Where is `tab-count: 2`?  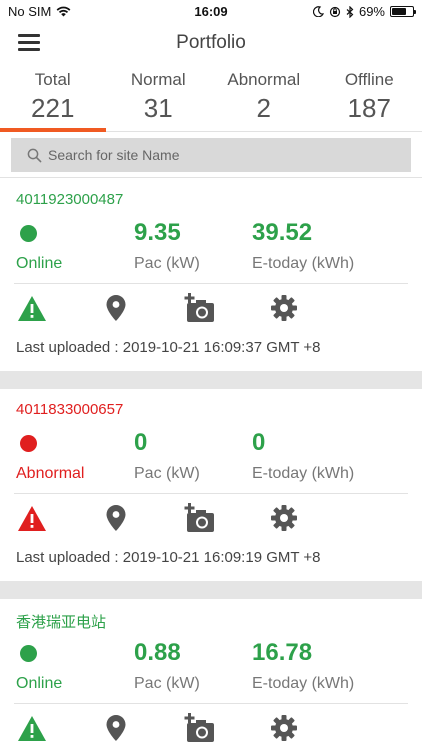
tab-count: 2 is located at coordinates (263, 108).